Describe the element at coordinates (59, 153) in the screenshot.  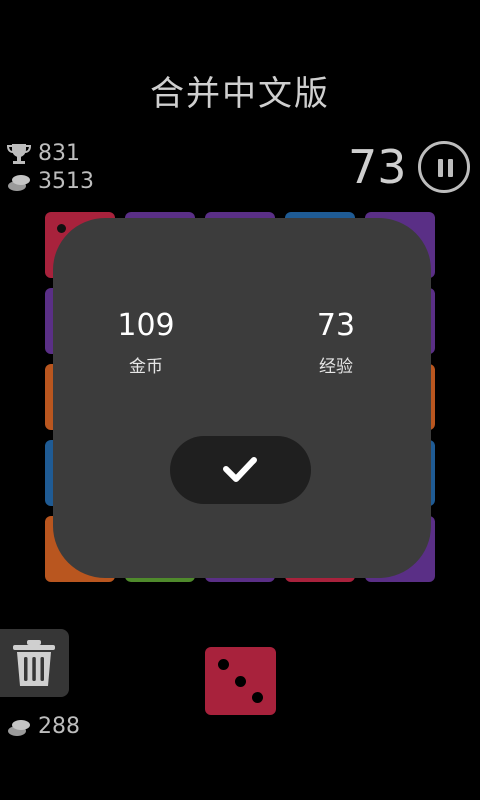
I see `best-score-value: 831` at that location.